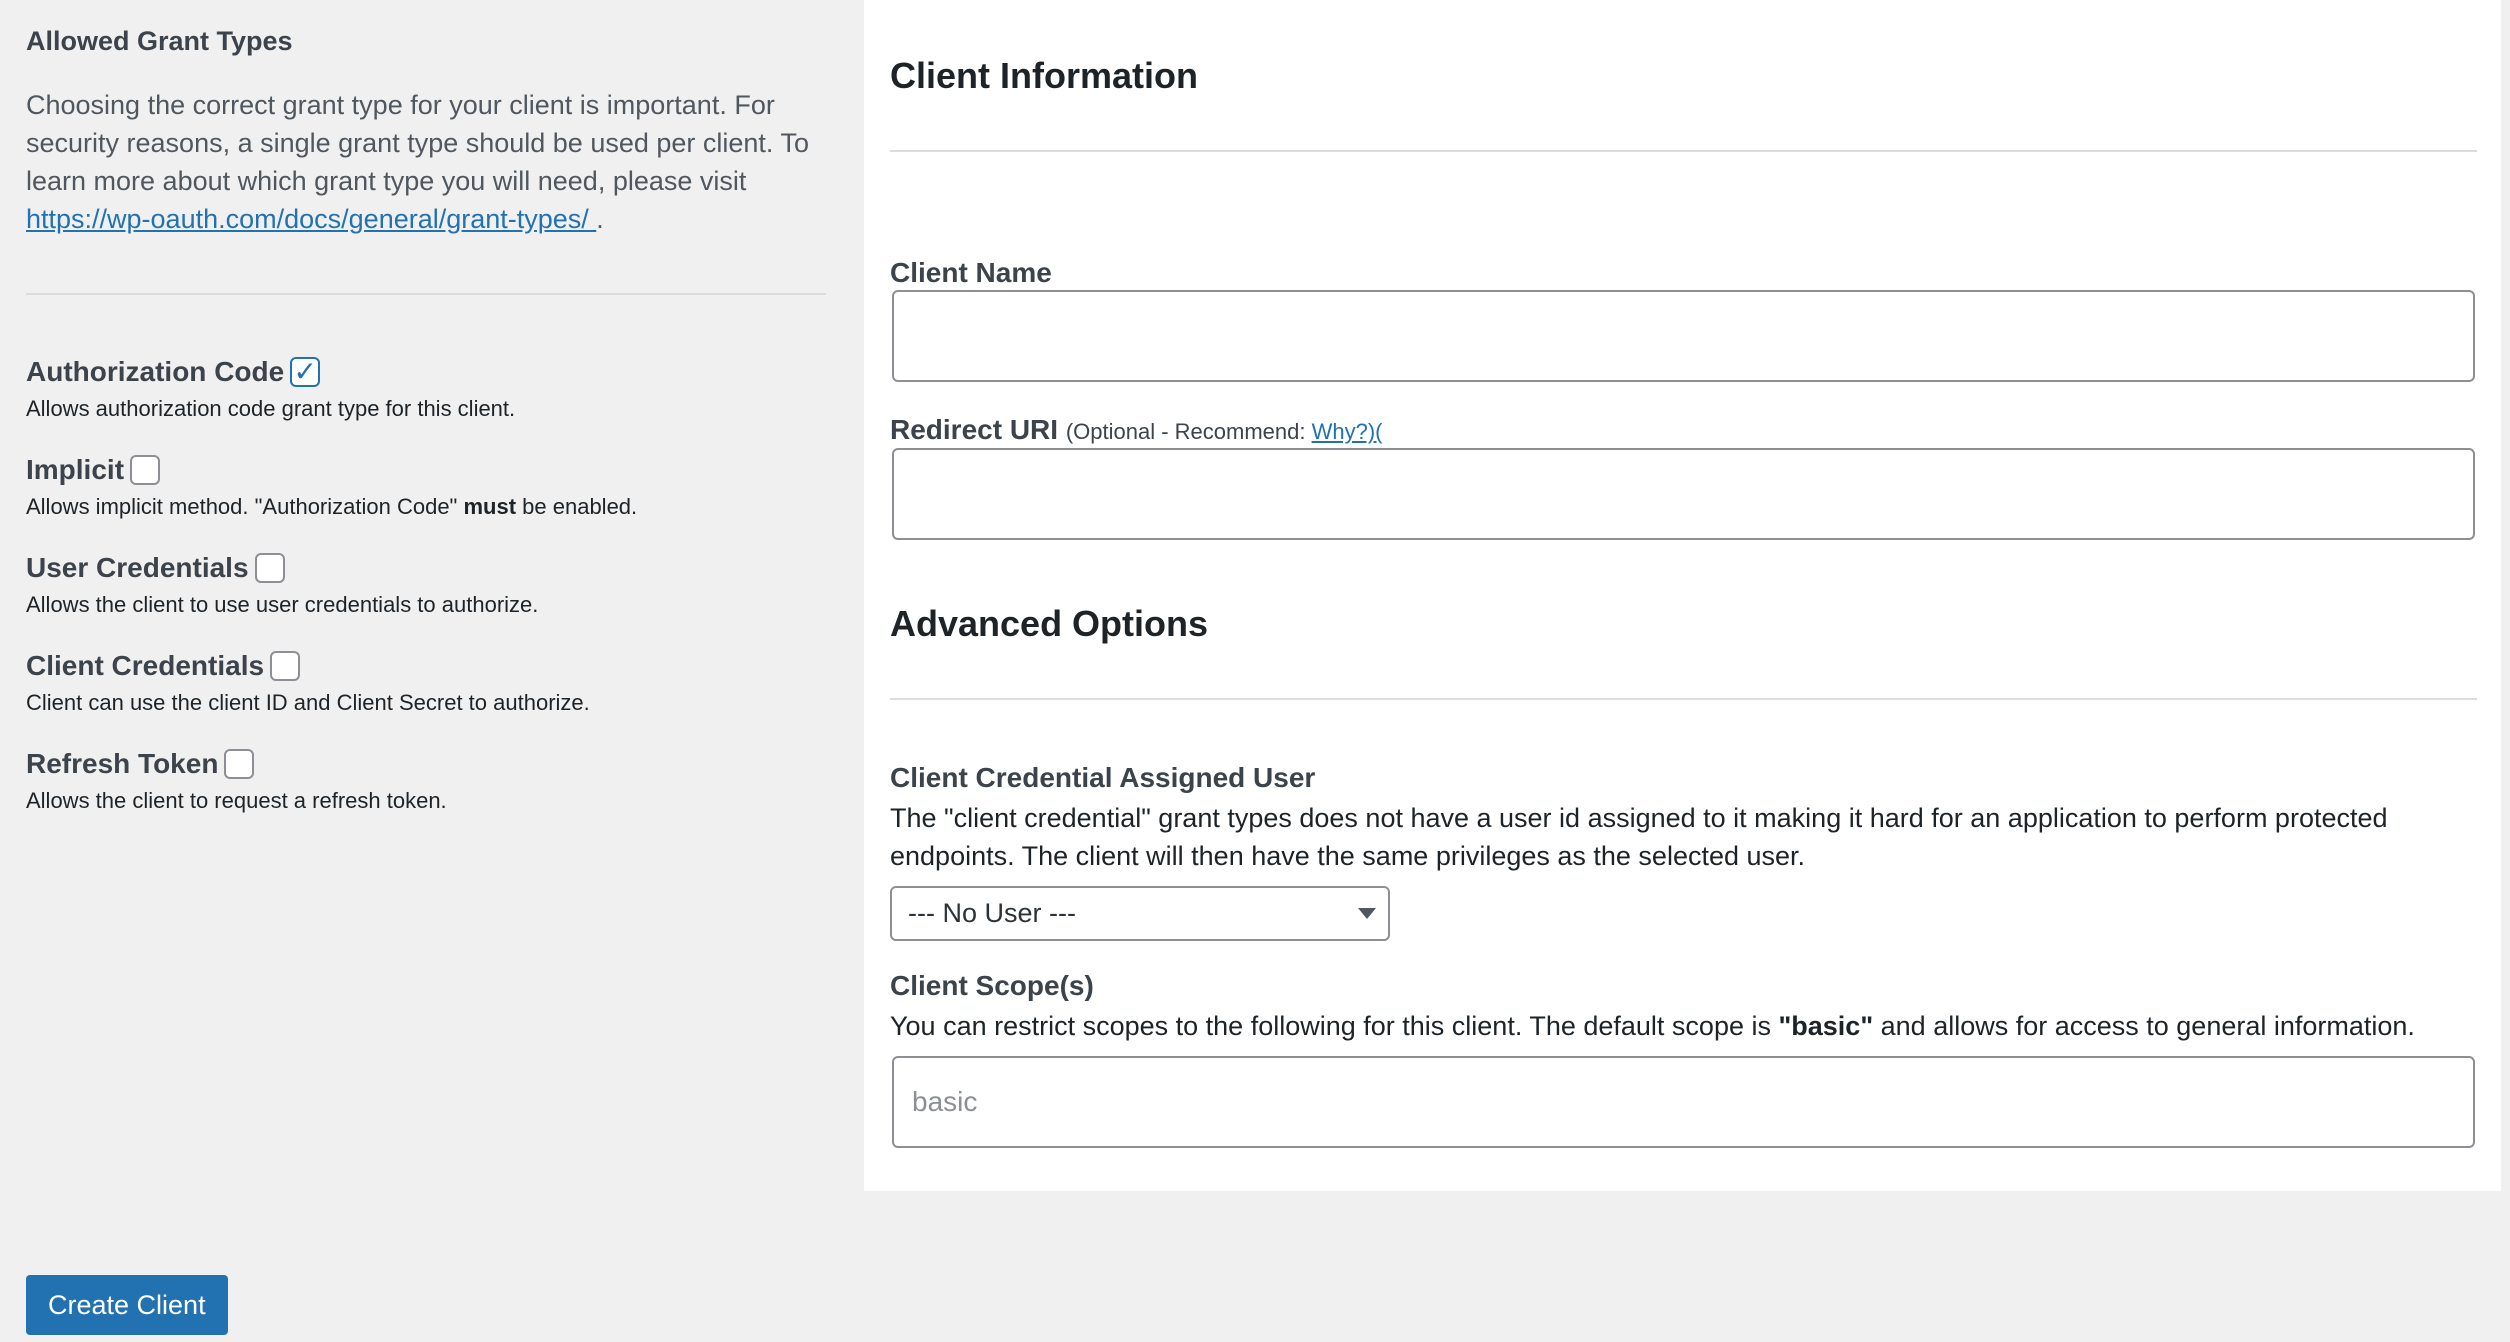 This screenshot has width=2510, height=1342. What do you see at coordinates (145, 470) in the screenshot?
I see `implicit-checkbox` at bounding box center [145, 470].